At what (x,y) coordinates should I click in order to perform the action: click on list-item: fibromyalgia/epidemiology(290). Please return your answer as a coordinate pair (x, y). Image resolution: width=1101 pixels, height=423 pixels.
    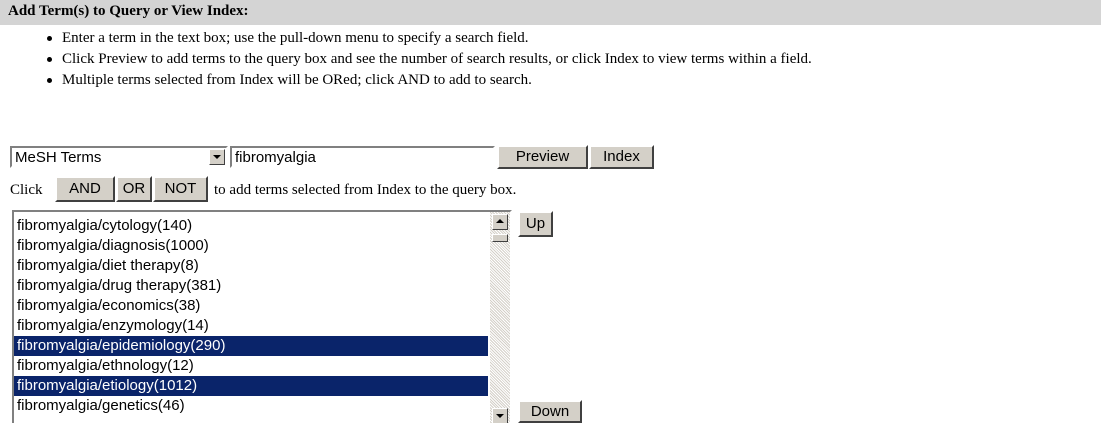
    Looking at the image, I should click on (251, 346).